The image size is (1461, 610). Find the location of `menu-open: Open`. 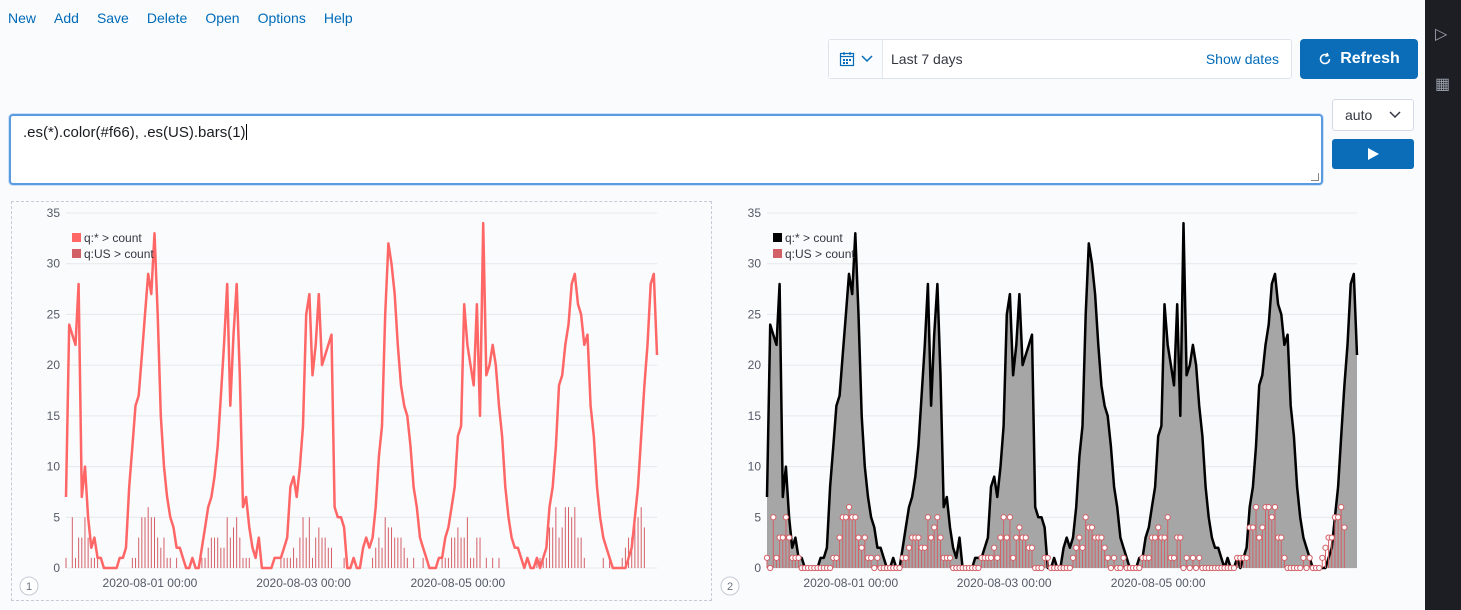

menu-open: Open is located at coordinates (222, 18).